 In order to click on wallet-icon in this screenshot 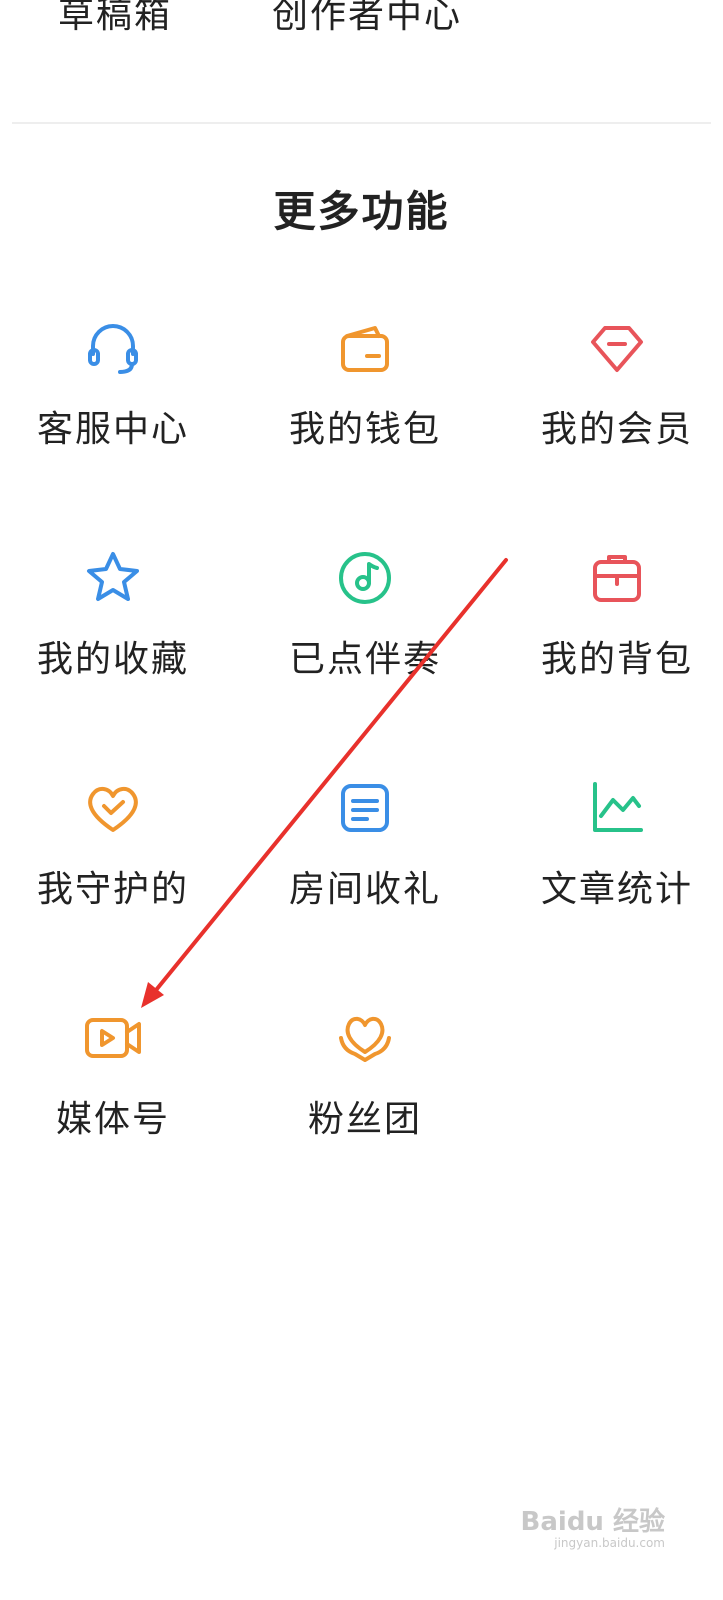, I will do `click(365, 348)`.